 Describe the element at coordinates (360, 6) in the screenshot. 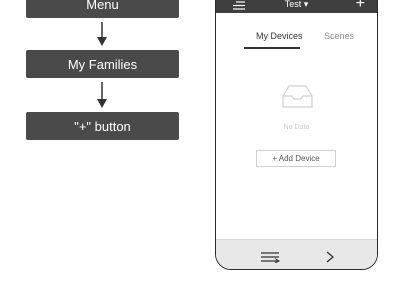

I see `plus-icon: +` at that location.